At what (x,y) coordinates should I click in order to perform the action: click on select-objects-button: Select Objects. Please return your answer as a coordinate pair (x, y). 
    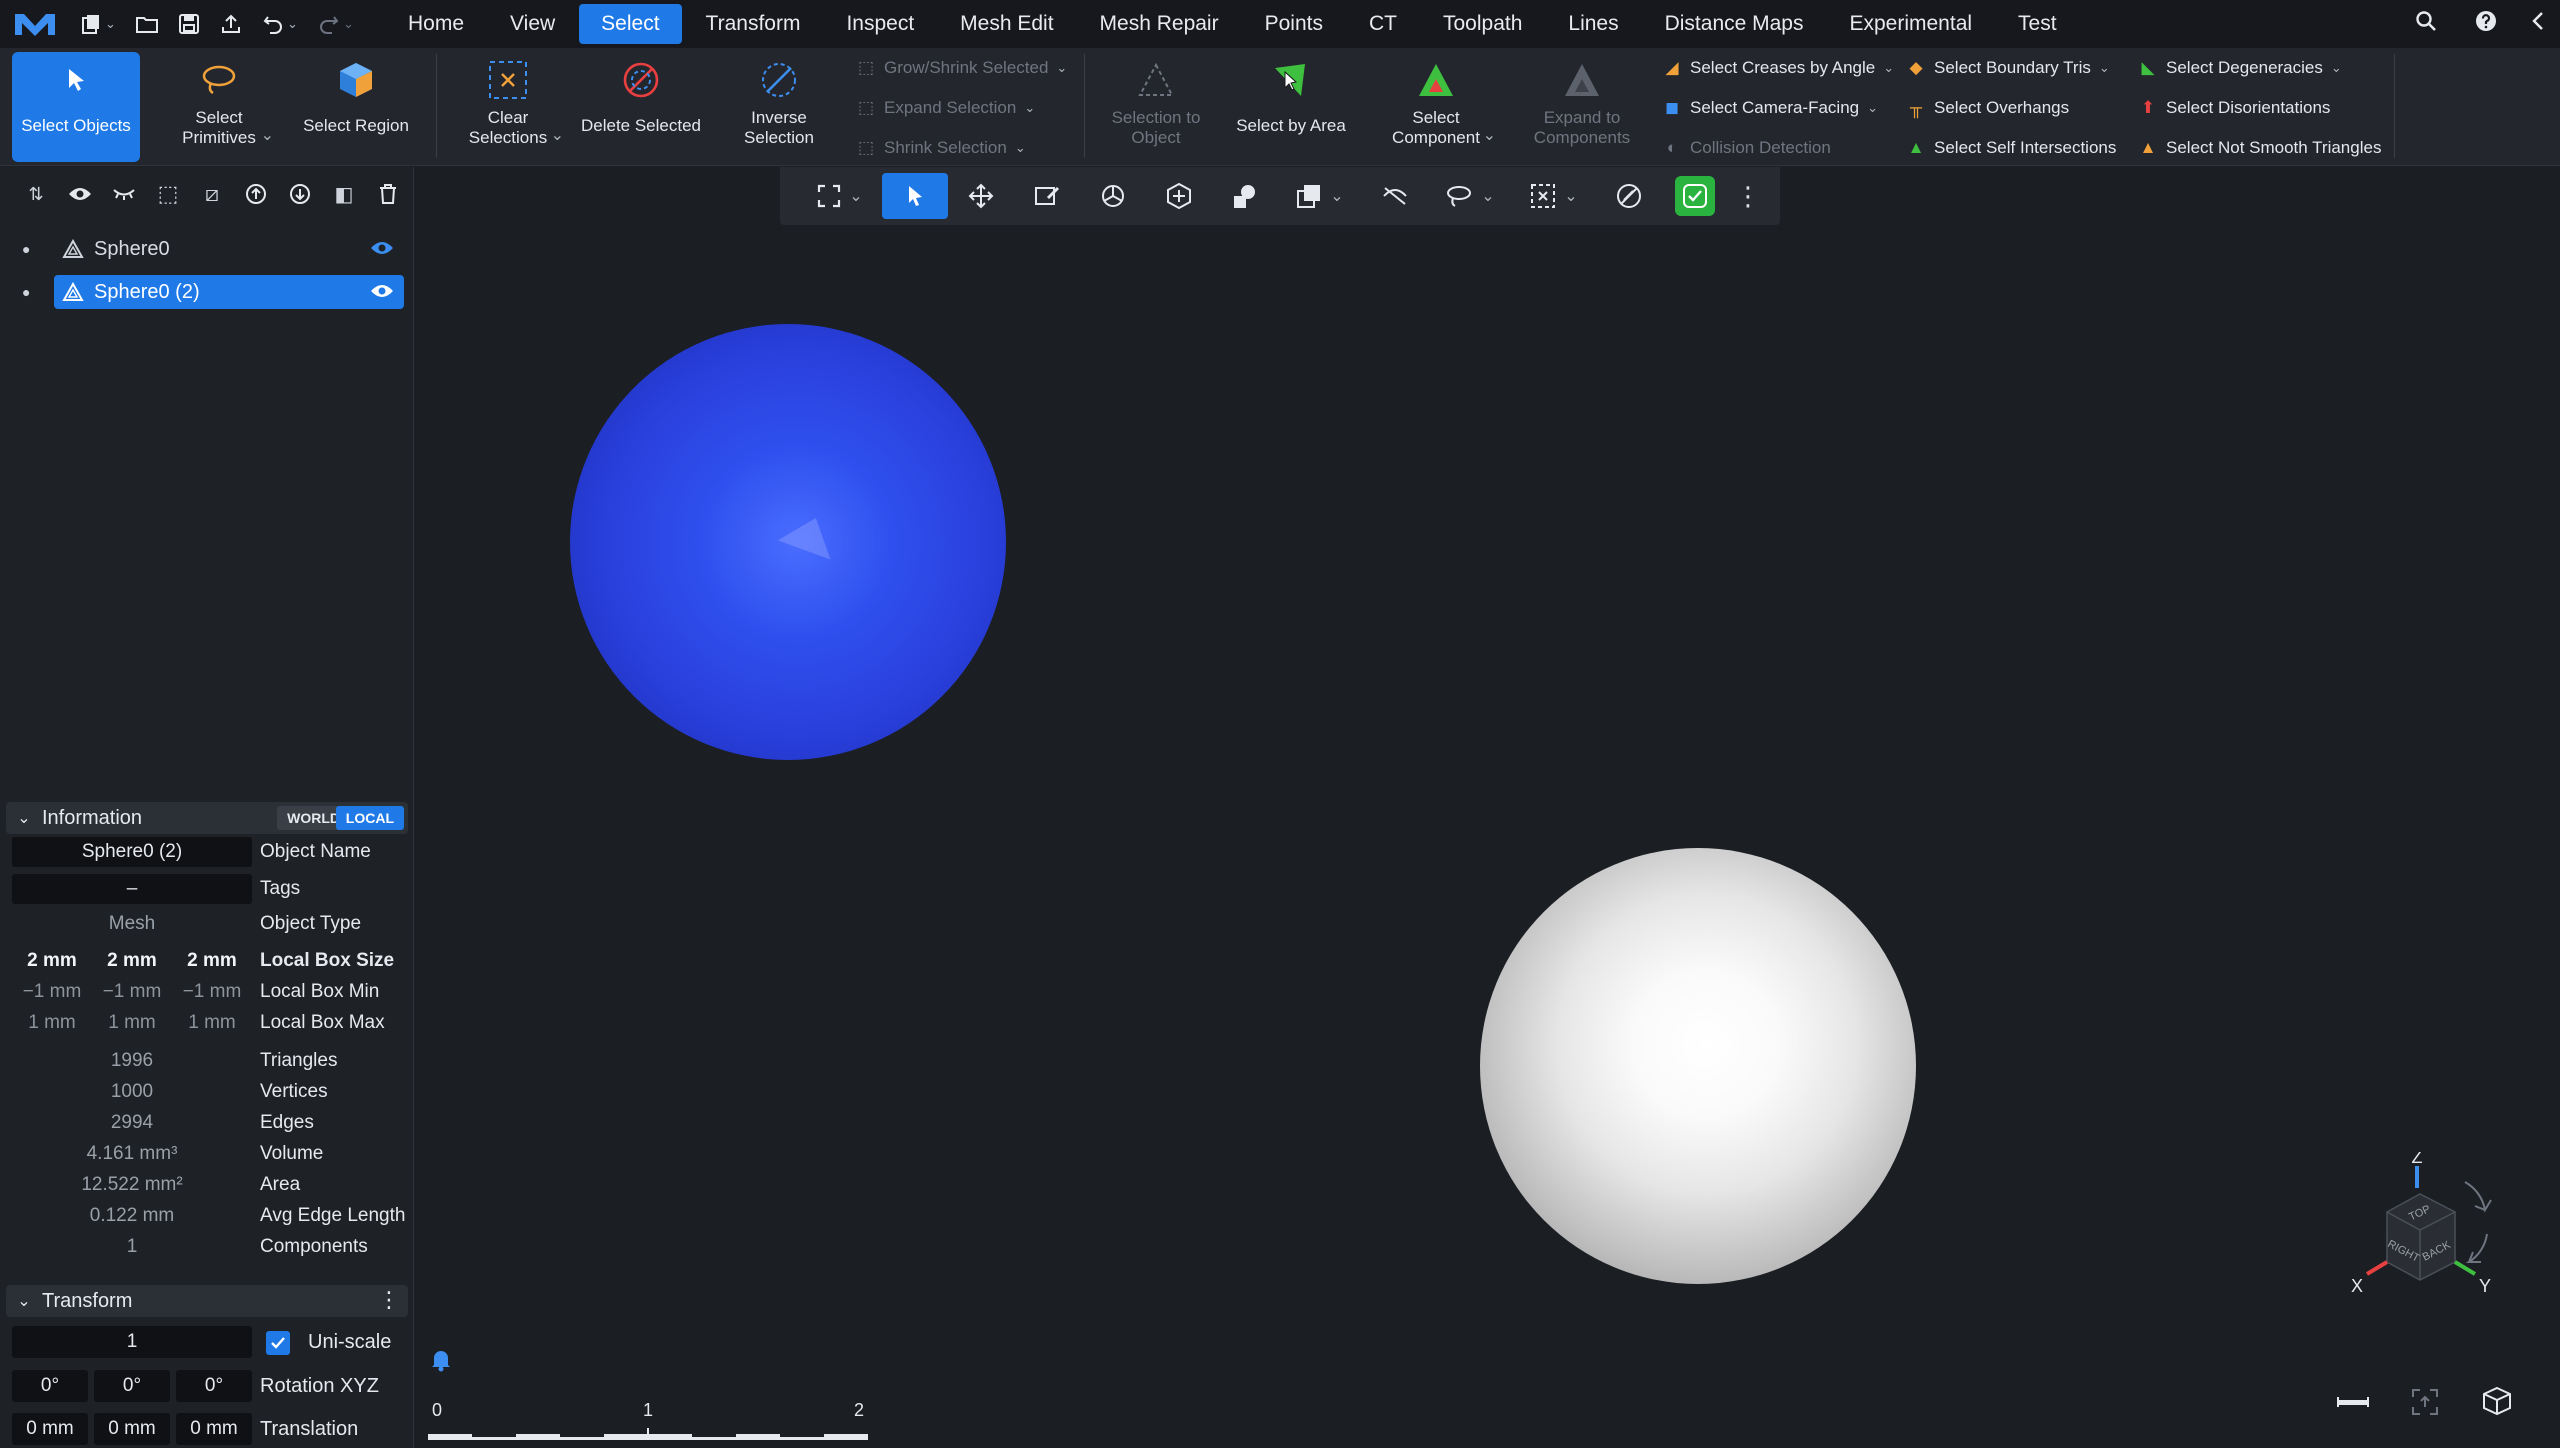
    Looking at the image, I should click on (76, 107).